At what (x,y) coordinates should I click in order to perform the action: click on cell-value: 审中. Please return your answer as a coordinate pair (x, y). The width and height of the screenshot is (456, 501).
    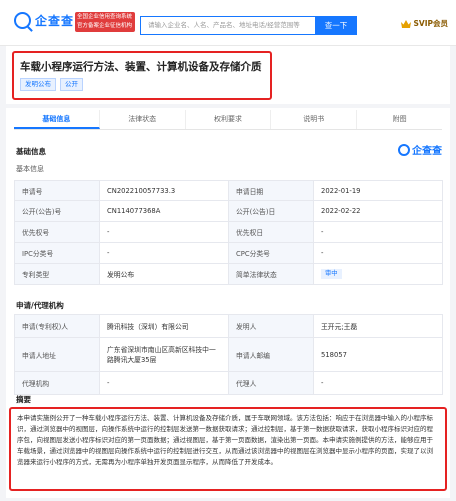
    Looking at the image, I should click on (378, 274).